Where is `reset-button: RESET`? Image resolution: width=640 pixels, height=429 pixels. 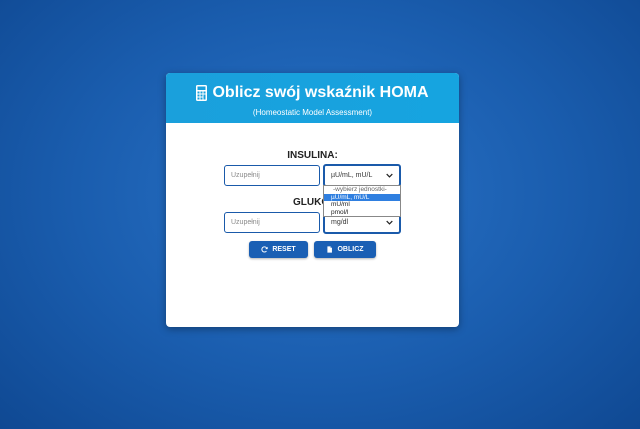 reset-button: RESET is located at coordinates (278, 249).